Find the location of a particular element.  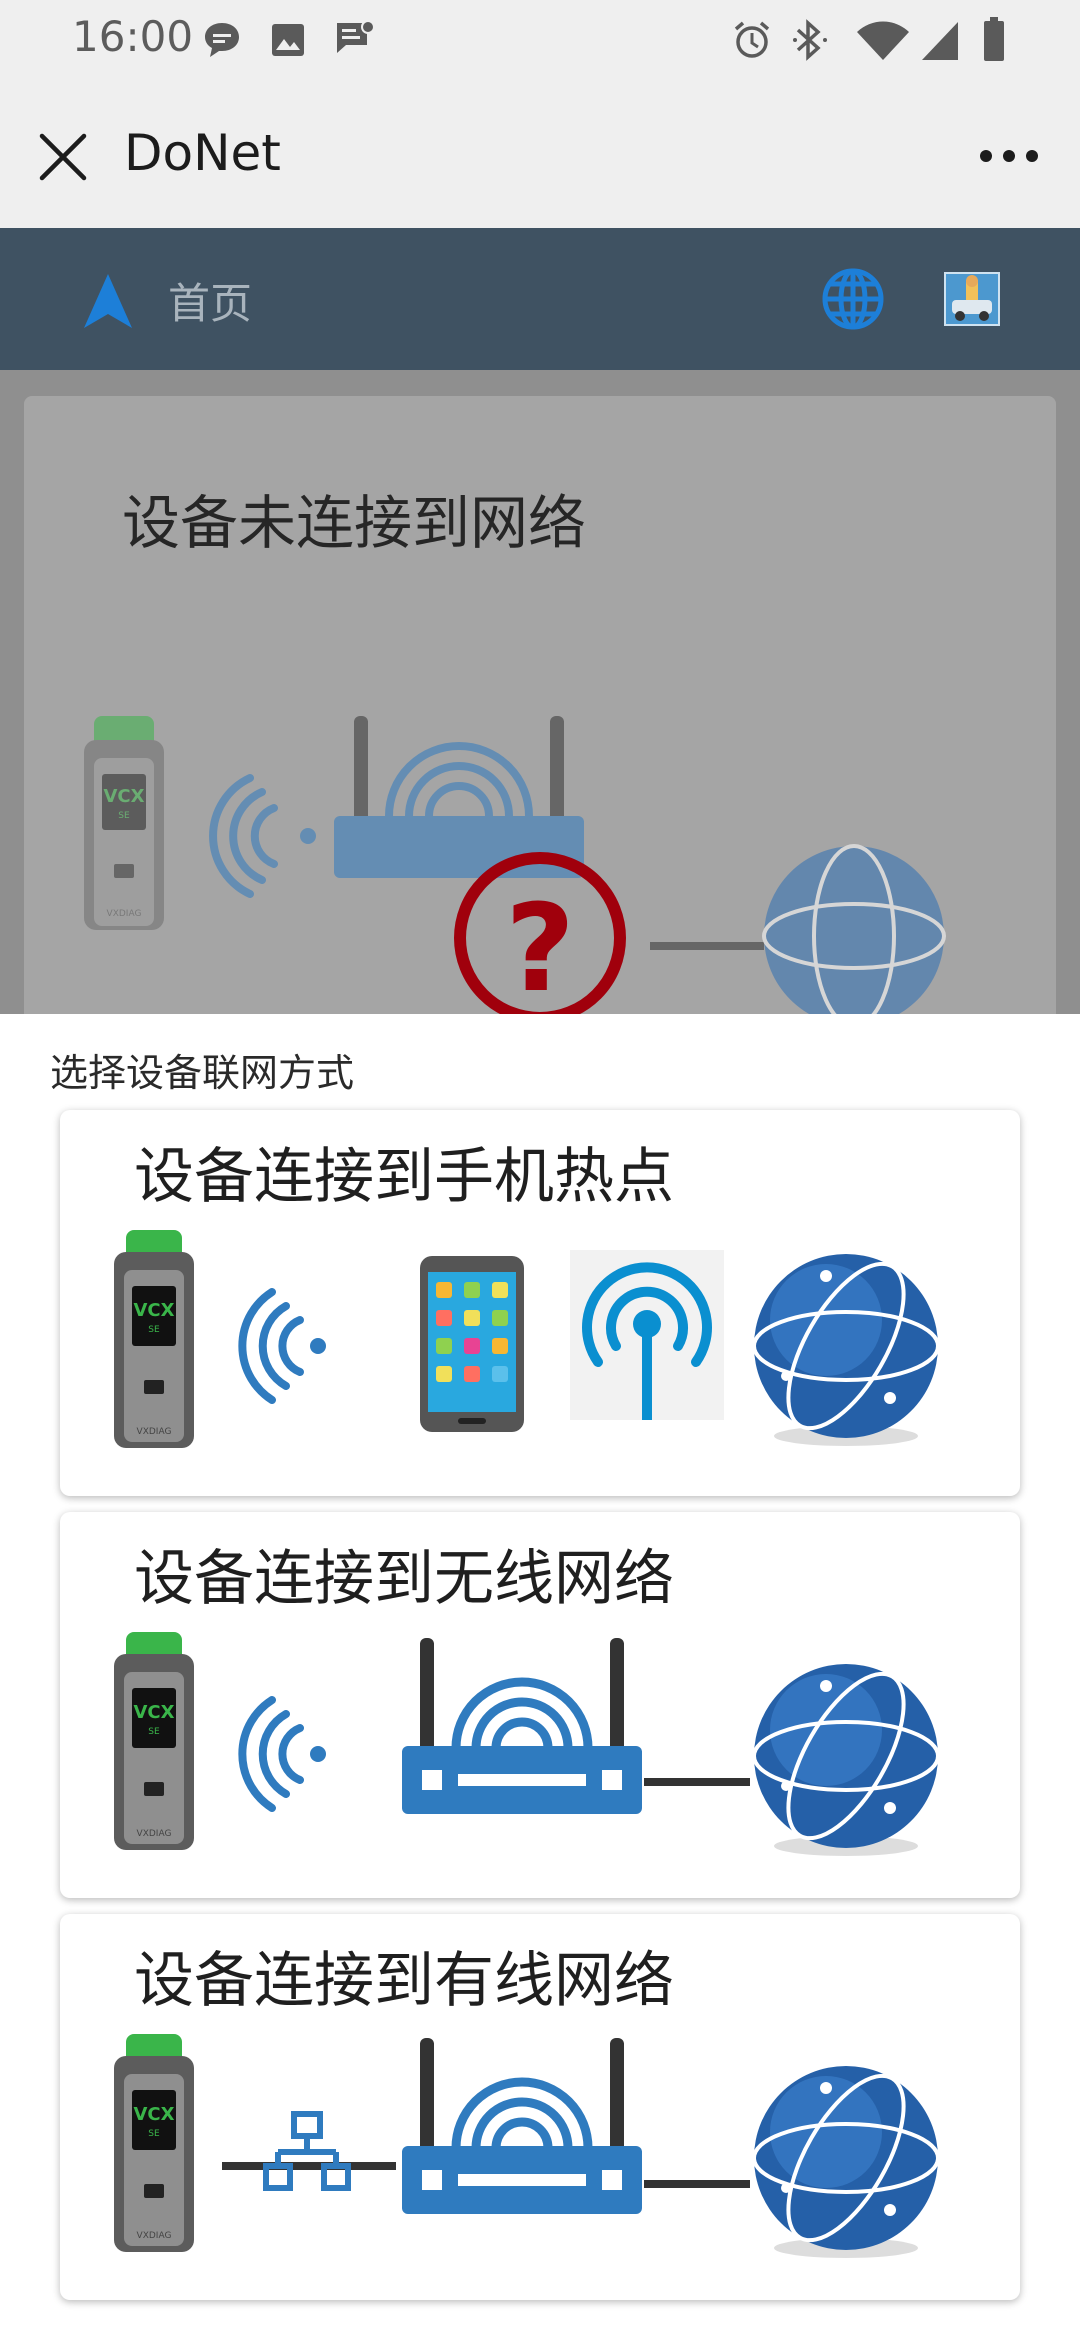

status-time: 16:00 is located at coordinates (133, 36).